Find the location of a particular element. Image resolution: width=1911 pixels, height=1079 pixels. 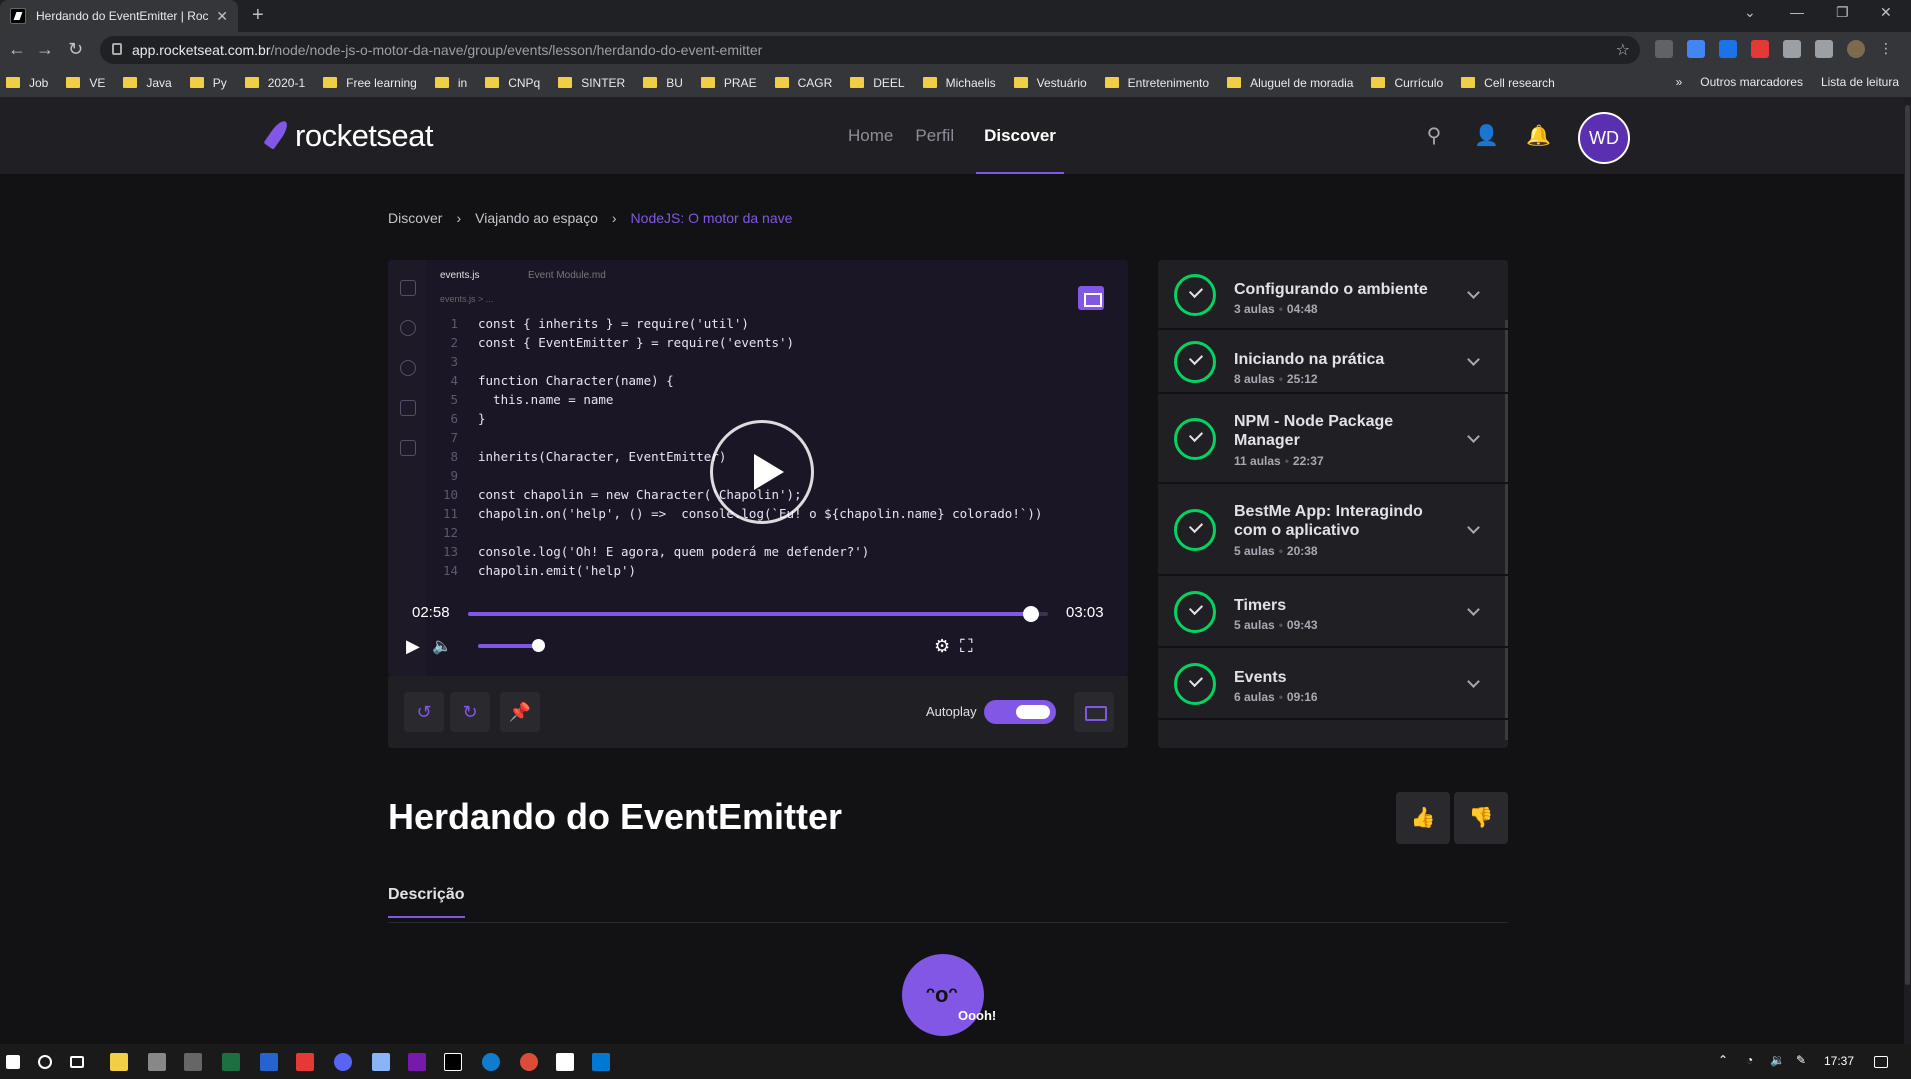

menu-kebab-icon: ⋮ is located at coordinates (1888, 49).